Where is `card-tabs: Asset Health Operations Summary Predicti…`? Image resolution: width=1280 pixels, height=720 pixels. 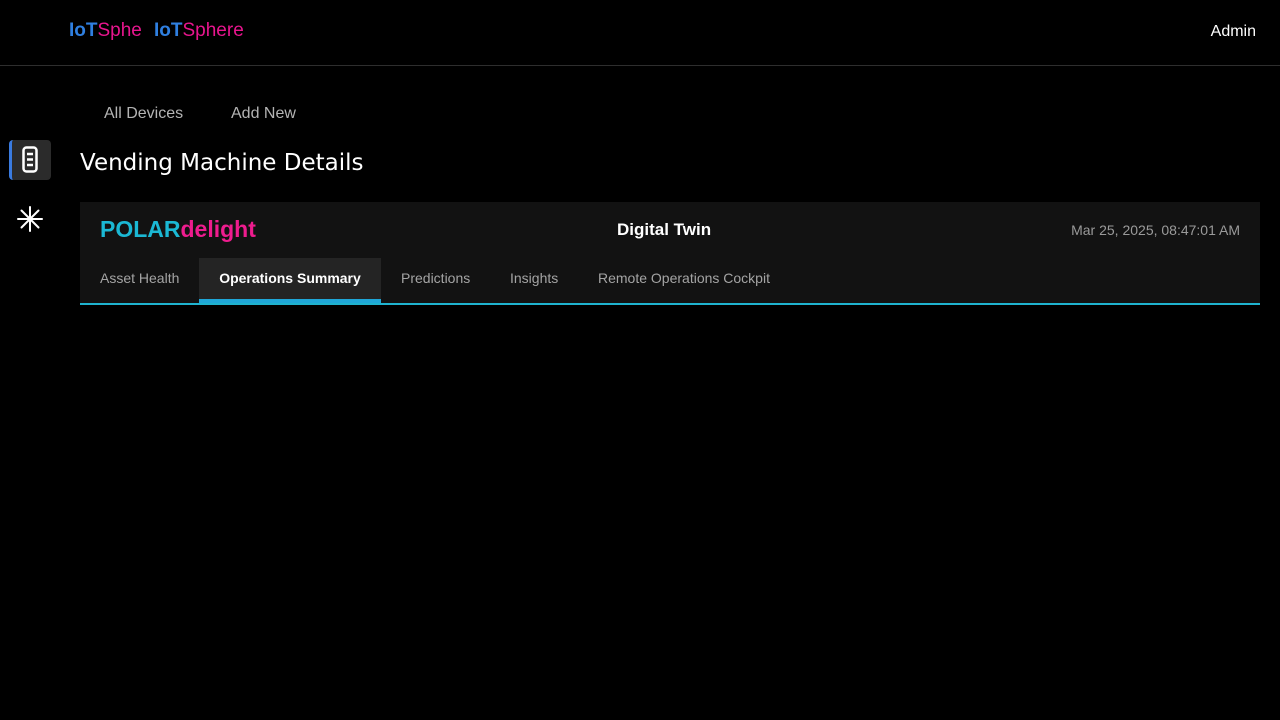 card-tabs: Asset Health Operations Summary Predicti… is located at coordinates (670, 280).